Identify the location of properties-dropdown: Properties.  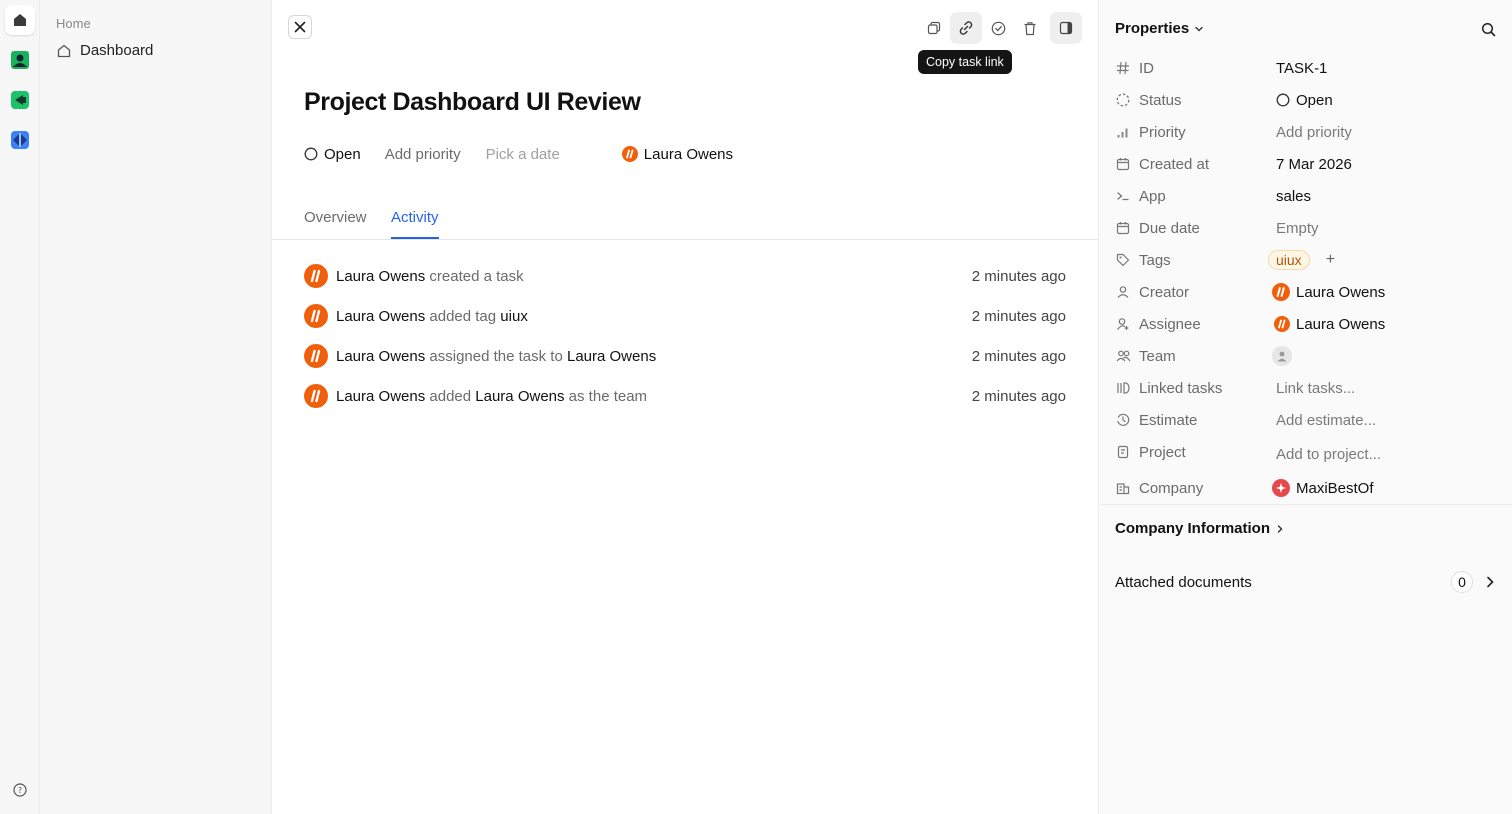
(1160, 28).